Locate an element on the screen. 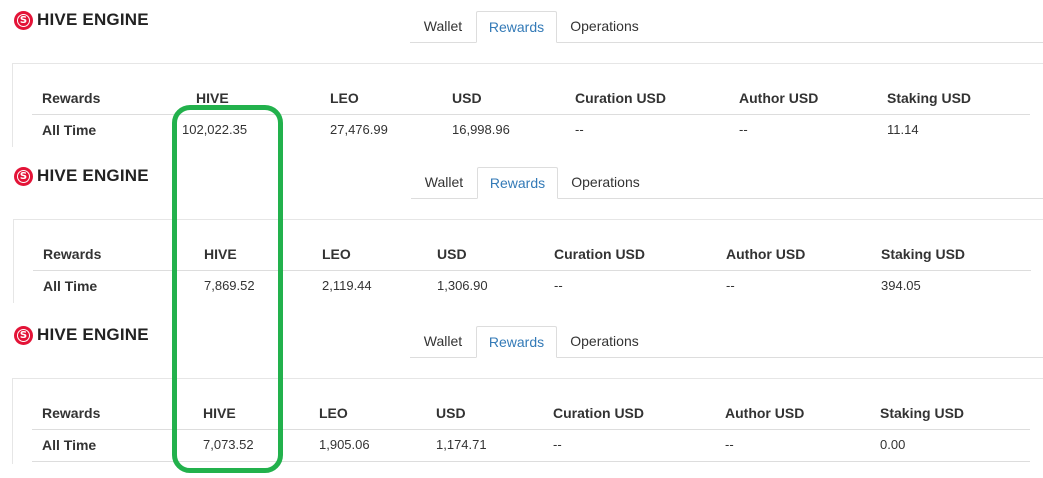 Image resolution: width=1043 pixels, height=478 pixels. hive-value: 102,022.35 is located at coordinates (215, 129).